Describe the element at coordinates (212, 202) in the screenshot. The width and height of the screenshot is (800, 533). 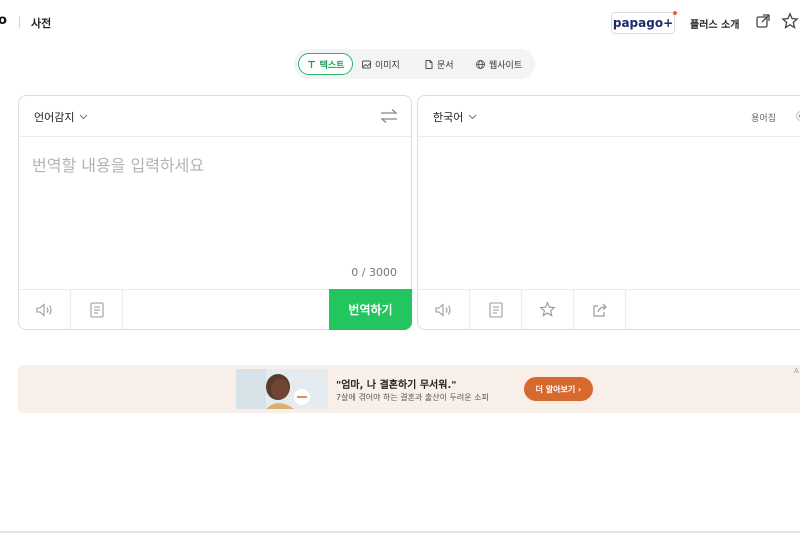
I see `source-text-input` at that location.